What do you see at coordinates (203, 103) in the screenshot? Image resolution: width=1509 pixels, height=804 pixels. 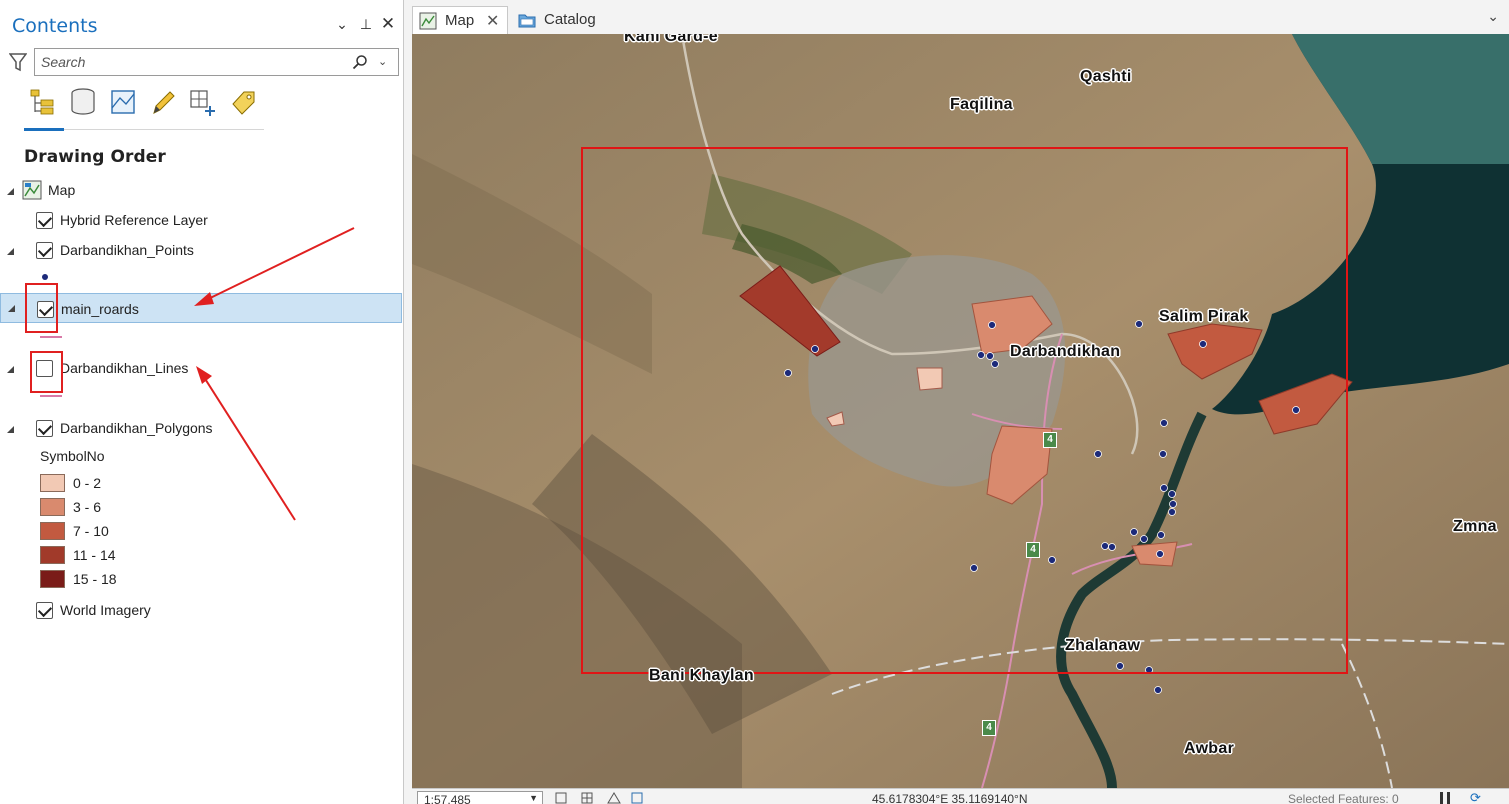 I see `list-by-snapping-icon` at bounding box center [203, 103].